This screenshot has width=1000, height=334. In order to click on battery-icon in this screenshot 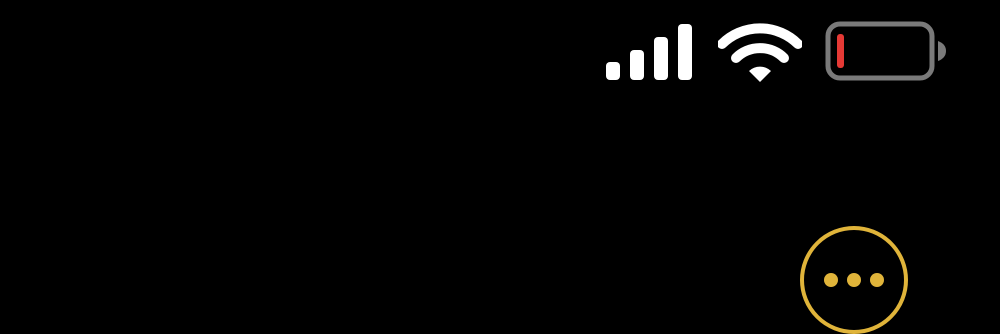, I will do `click(885, 51)`.